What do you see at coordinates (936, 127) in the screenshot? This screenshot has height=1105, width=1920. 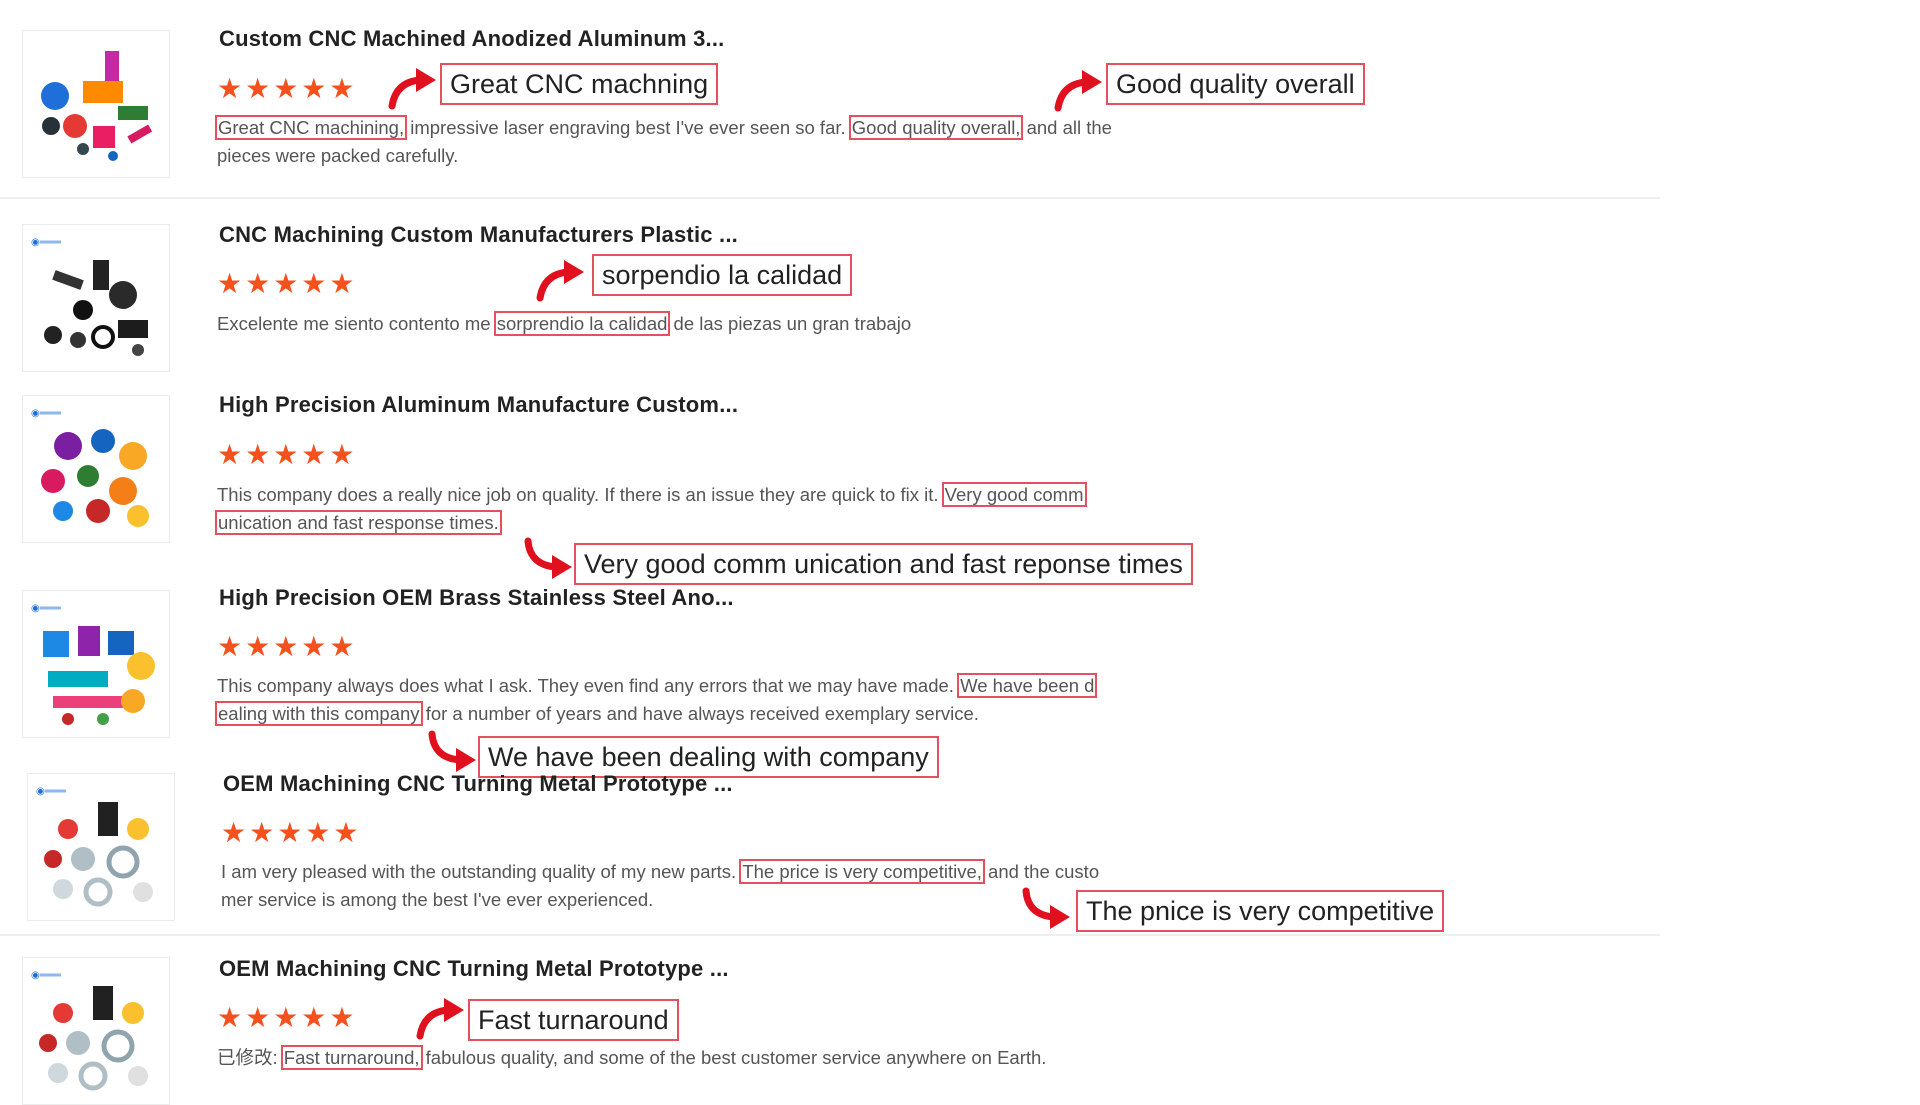 I see `highlighted-phrase: Good quality overall,` at bounding box center [936, 127].